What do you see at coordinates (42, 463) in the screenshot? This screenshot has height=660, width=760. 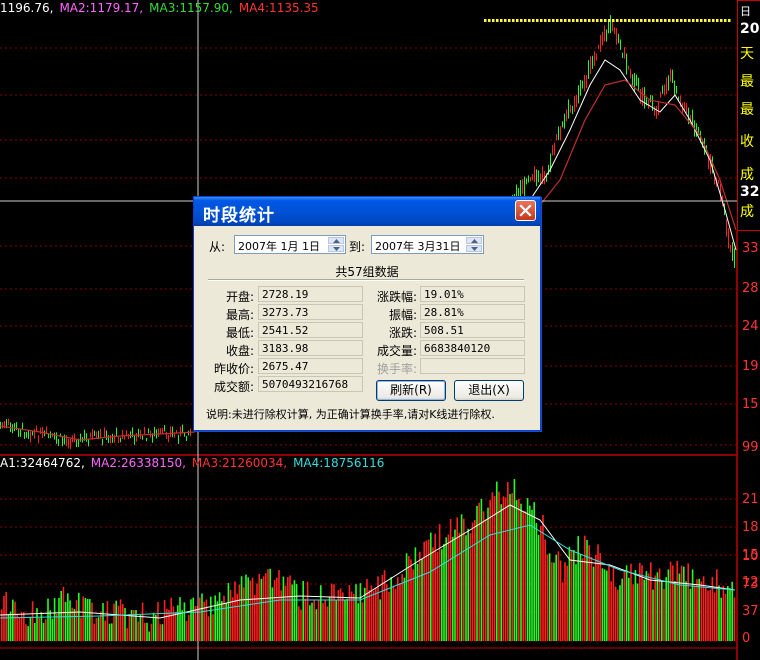 I see `ma-value: A1:32464762,` at bounding box center [42, 463].